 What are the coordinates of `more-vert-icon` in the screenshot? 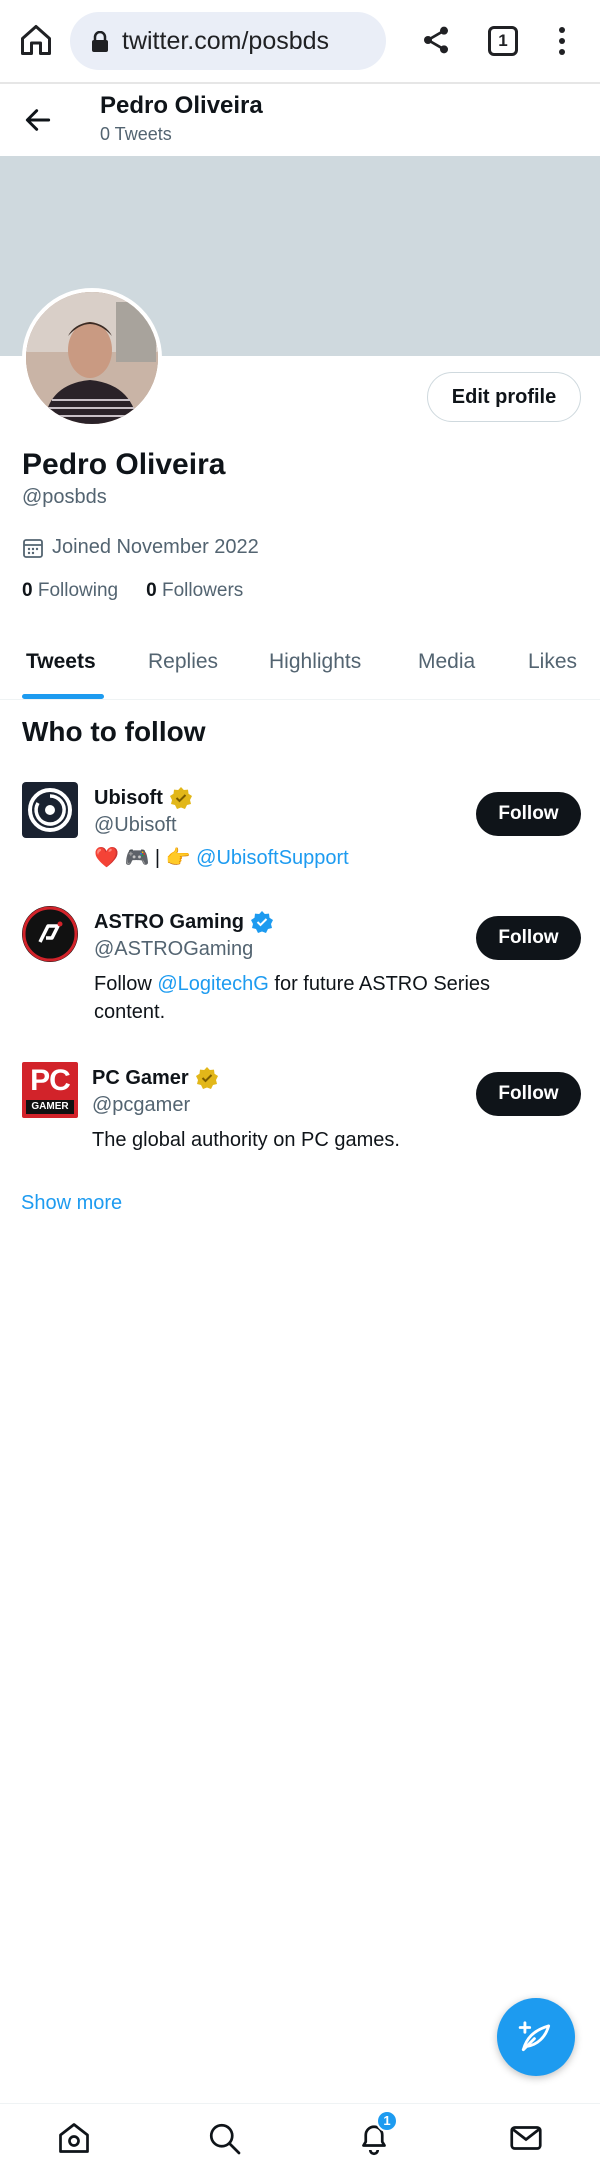 It's located at (562, 41).